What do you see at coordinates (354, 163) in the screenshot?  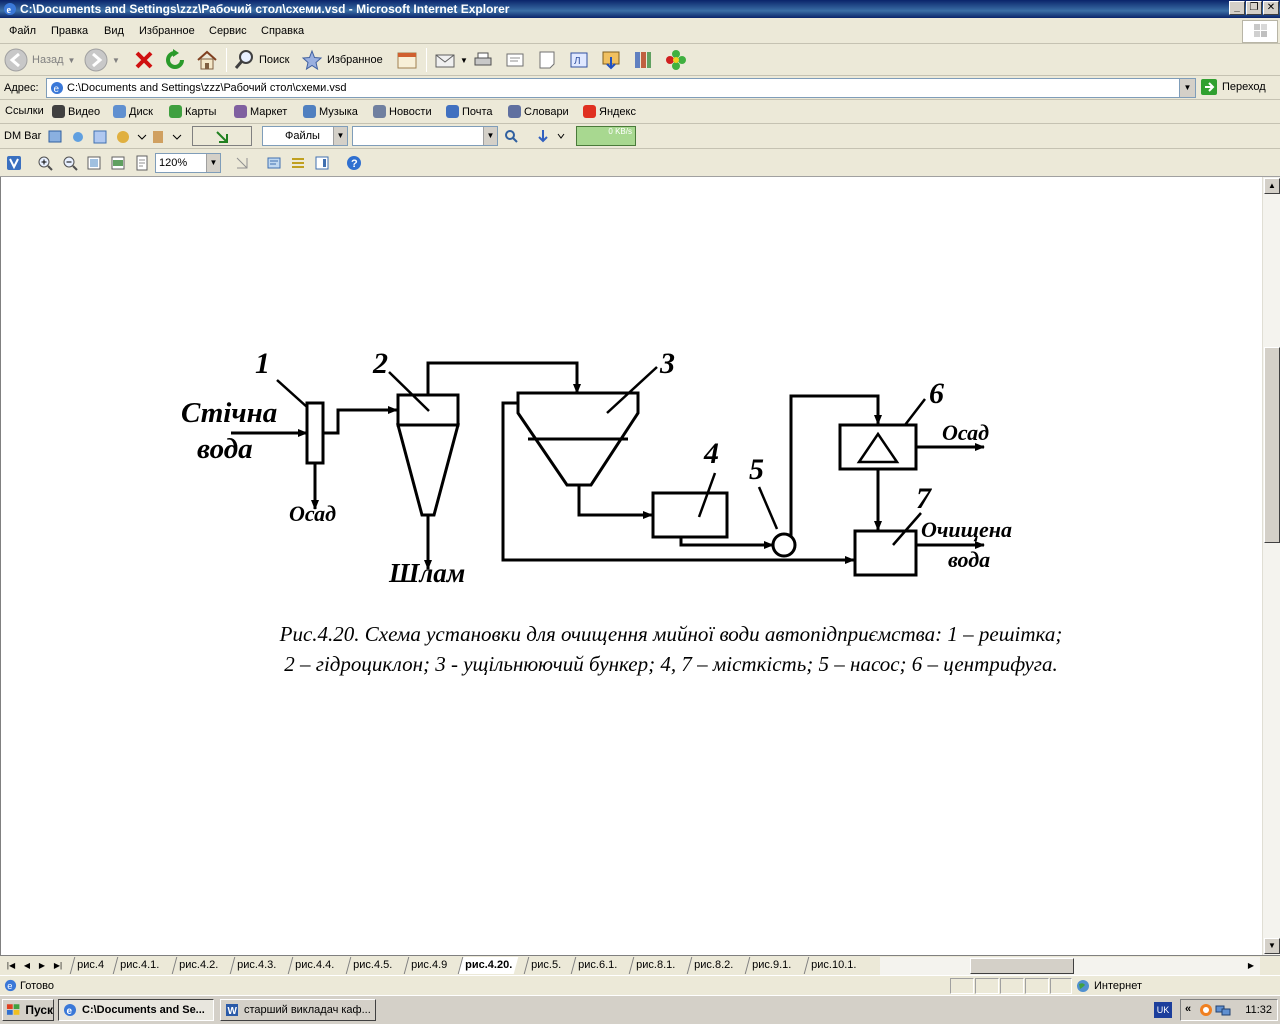 I see `help-icon: ?` at bounding box center [354, 163].